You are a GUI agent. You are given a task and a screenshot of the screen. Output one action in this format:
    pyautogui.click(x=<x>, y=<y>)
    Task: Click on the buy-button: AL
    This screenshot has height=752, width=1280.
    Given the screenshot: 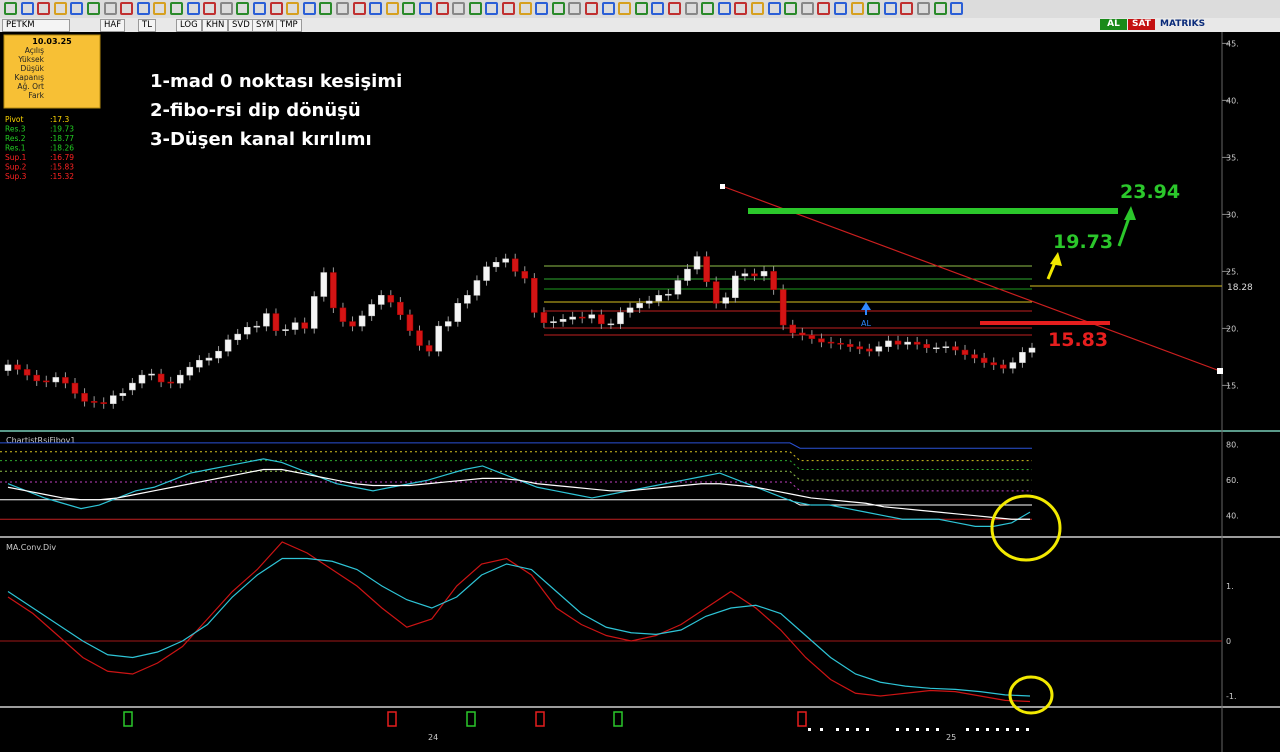 What is the action you would take?
    pyautogui.click(x=1113, y=24)
    